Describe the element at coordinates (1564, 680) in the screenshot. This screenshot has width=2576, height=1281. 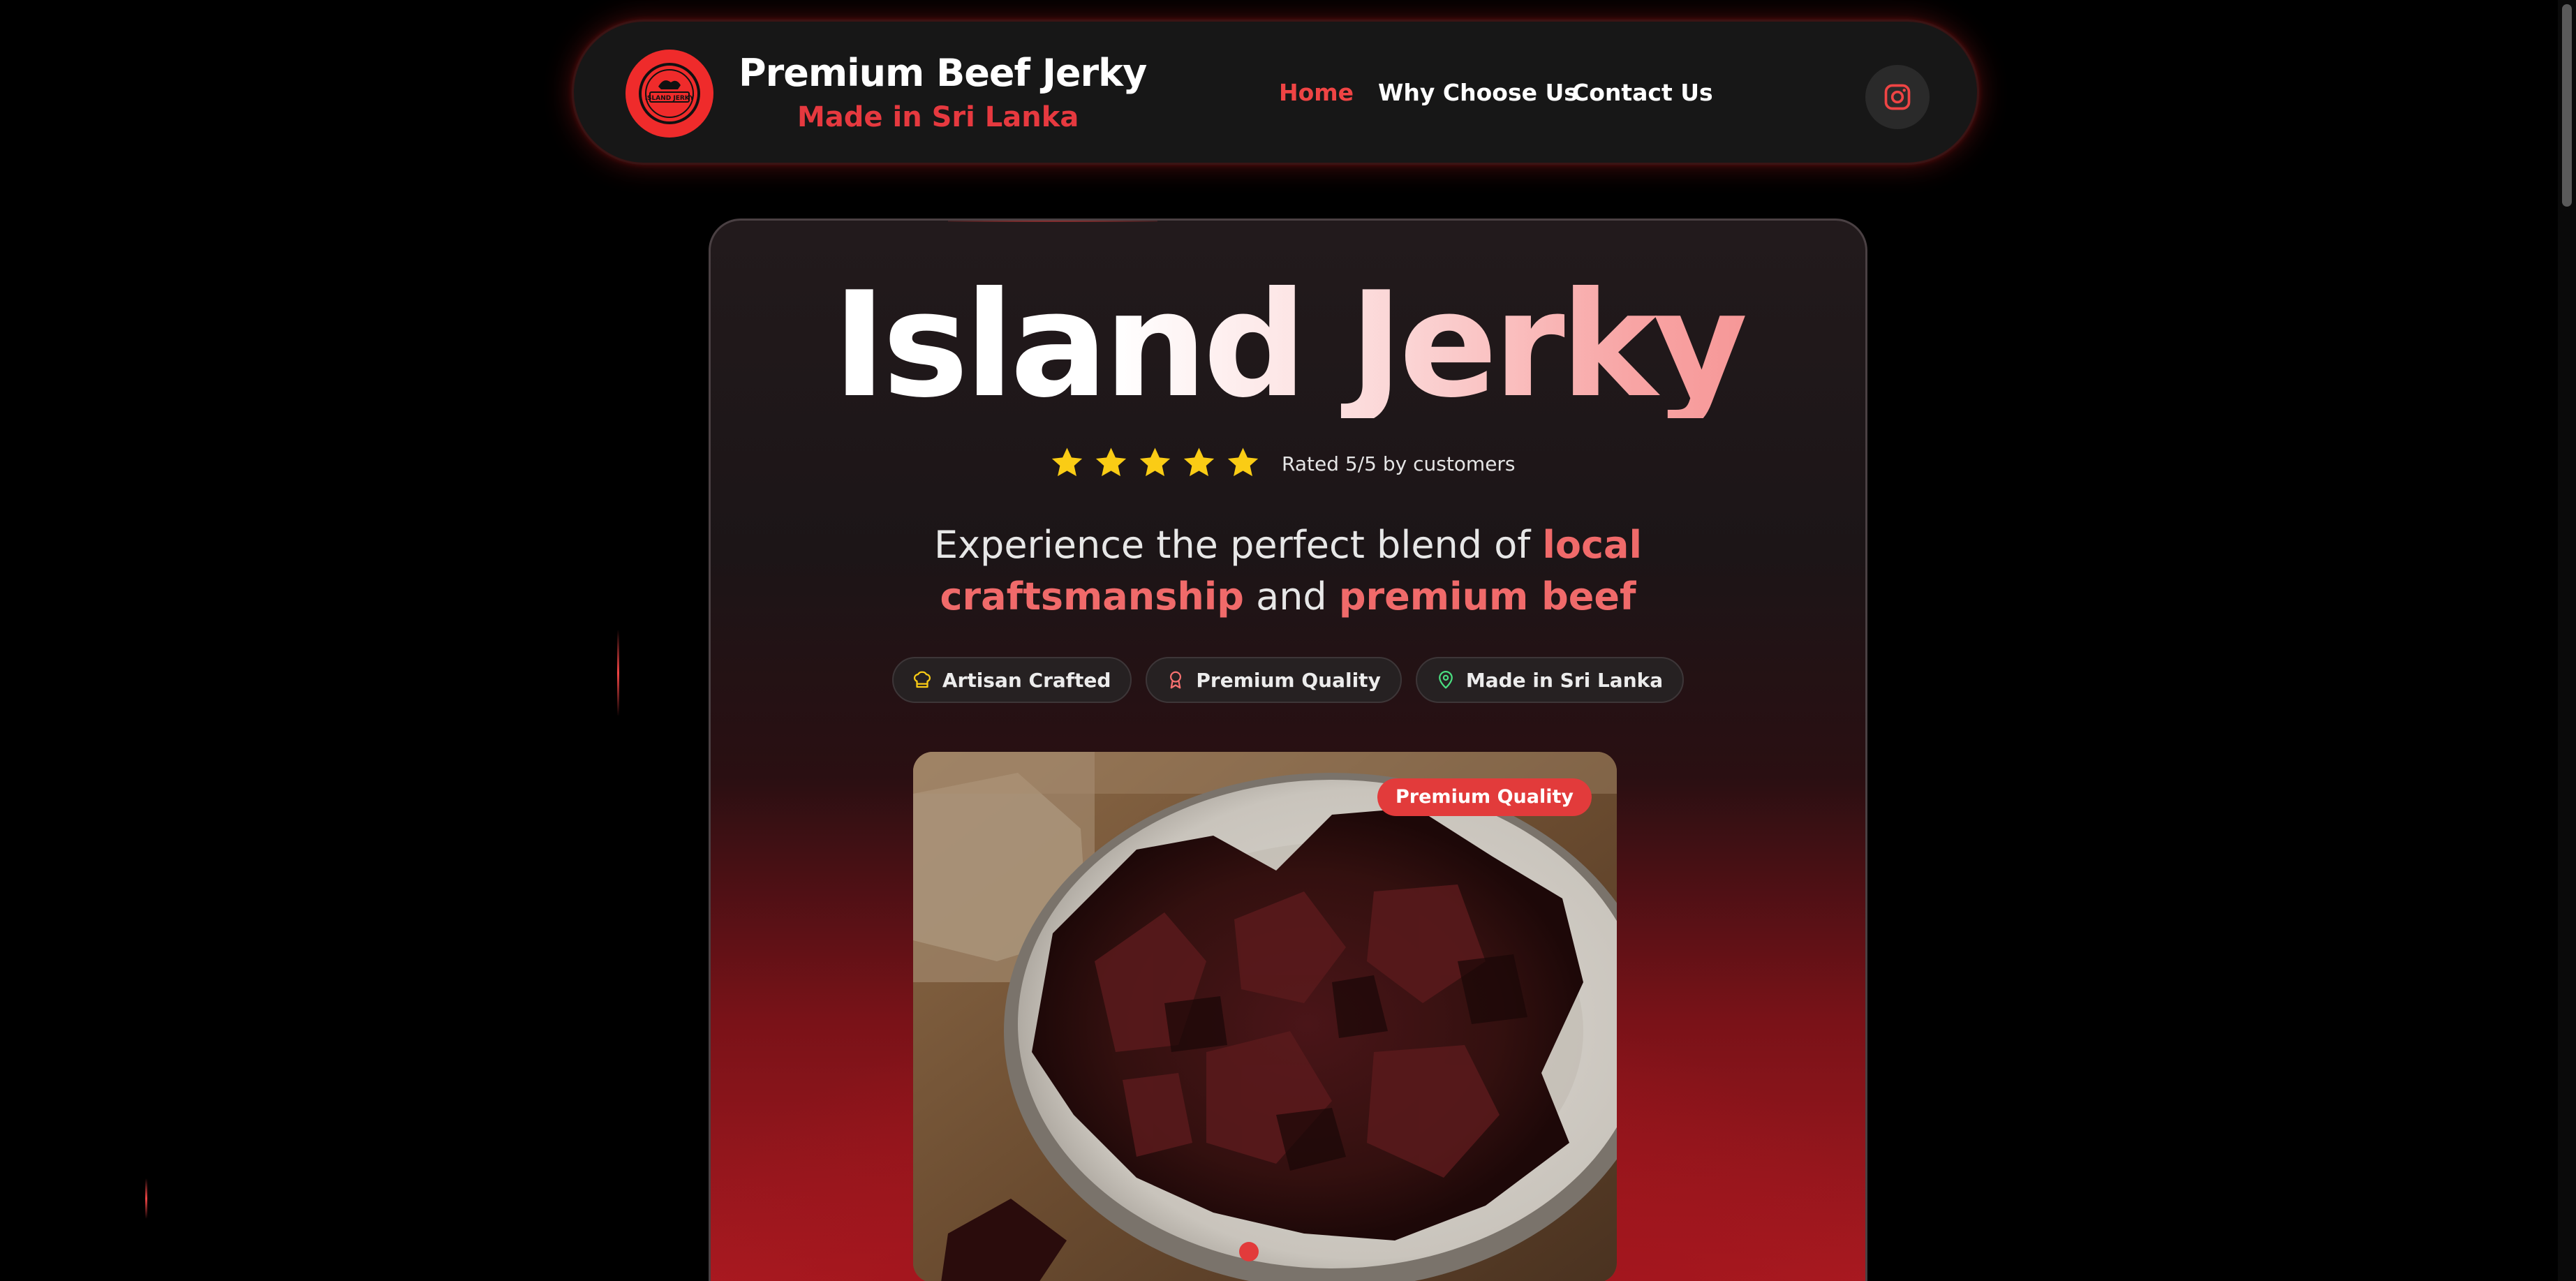
I see `badge-label: Made in Sri Lanka` at that location.